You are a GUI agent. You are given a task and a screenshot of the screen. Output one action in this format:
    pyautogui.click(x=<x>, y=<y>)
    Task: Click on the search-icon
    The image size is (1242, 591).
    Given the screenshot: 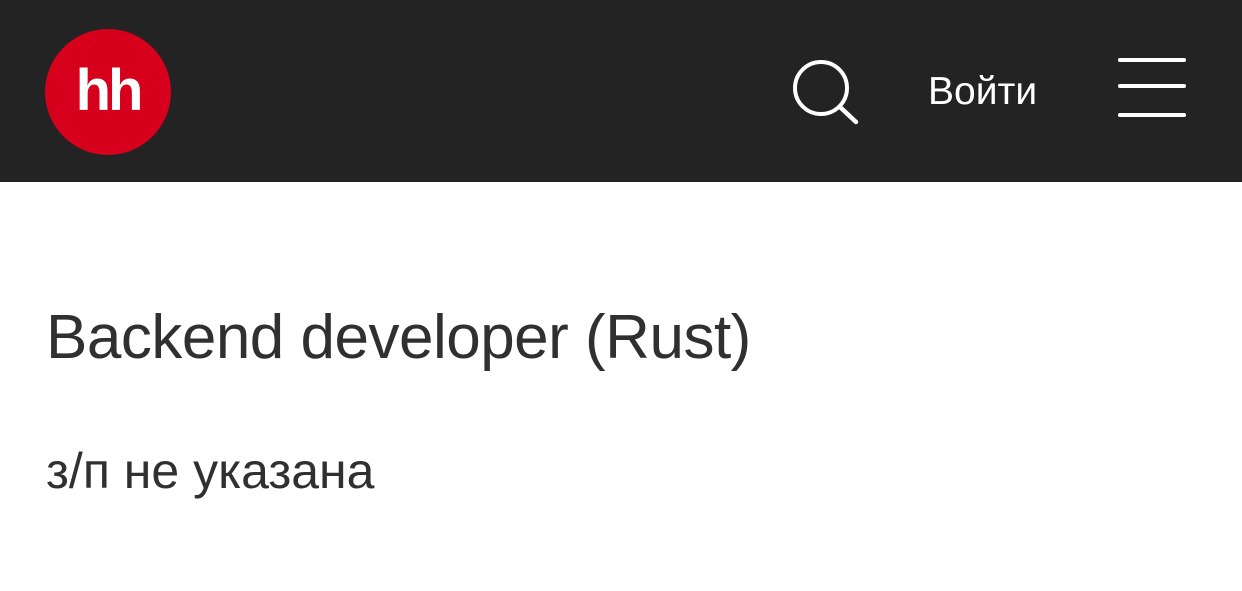 What is the action you would take?
    pyautogui.click(x=826, y=92)
    